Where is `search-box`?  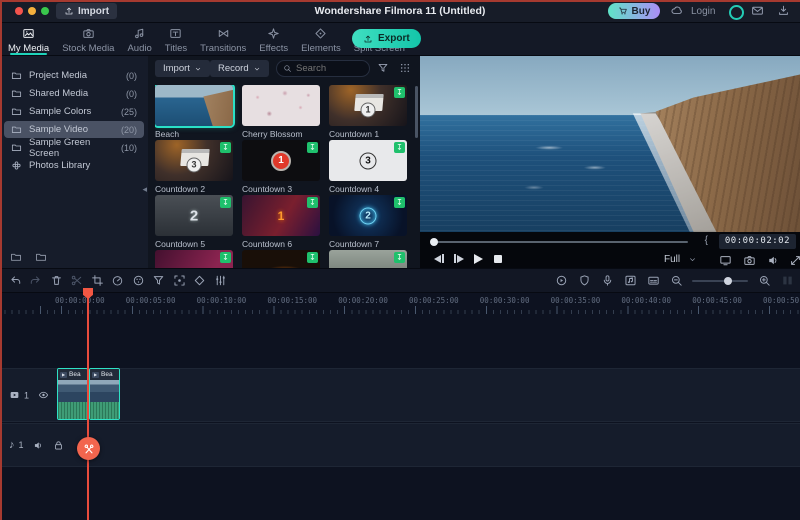
search-box is located at coordinates (323, 68).